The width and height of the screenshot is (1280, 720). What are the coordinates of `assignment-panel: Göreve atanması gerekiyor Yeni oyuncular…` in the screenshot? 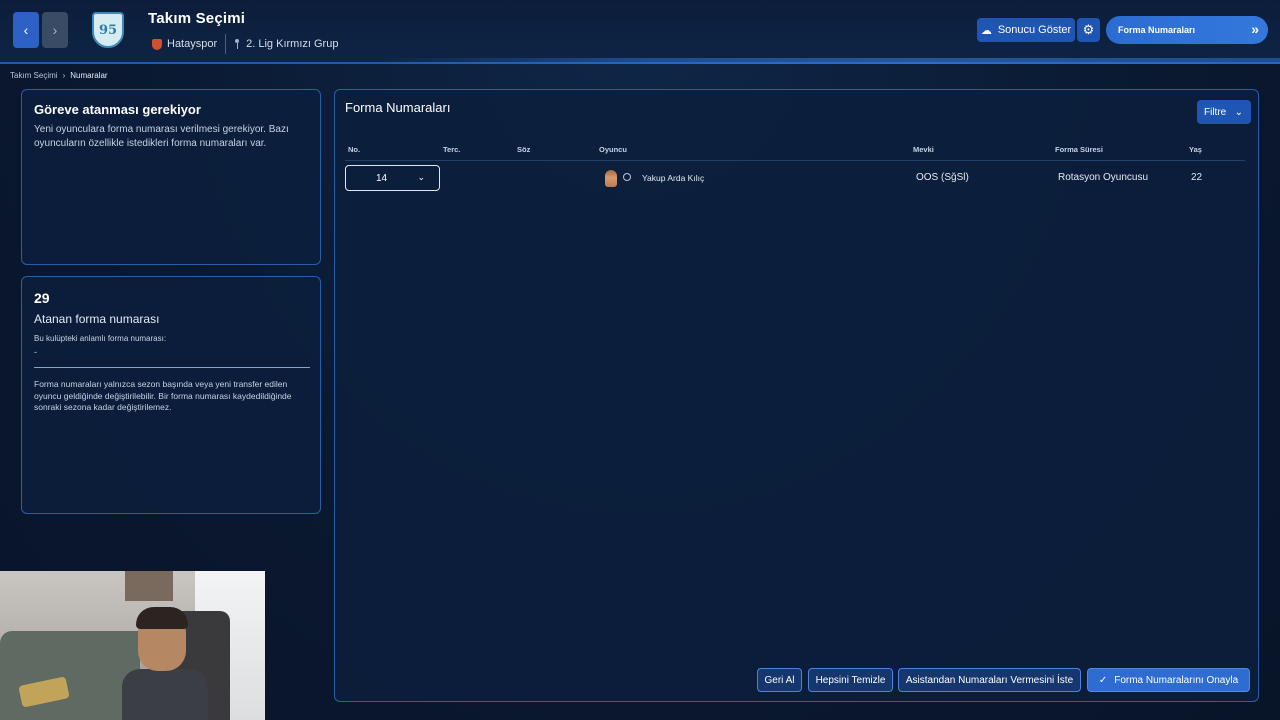 It's located at (171, 177).